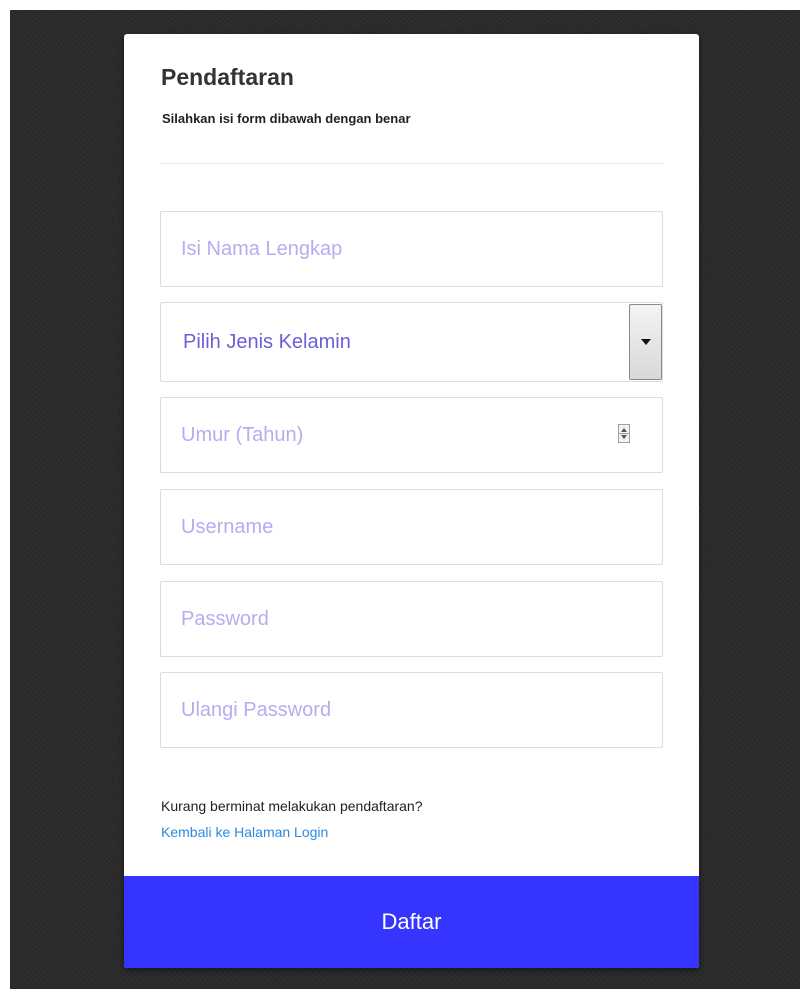 This screenshot has height=989, width=800. What do you see at coordinates (624, 437) in the screenshot?
I see `spin-down-icon` at bounding box center [624, 437].